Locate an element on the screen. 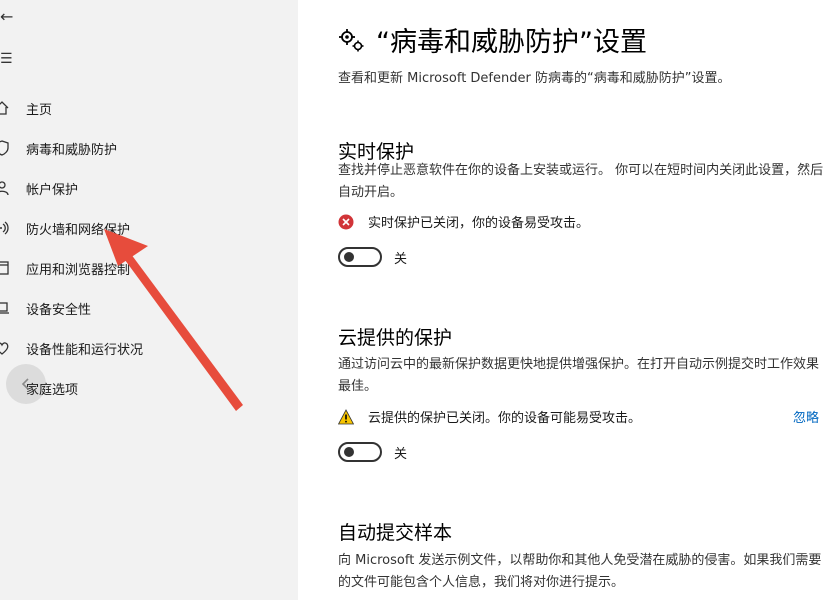  person-icon is located at coordinates (4, 188).